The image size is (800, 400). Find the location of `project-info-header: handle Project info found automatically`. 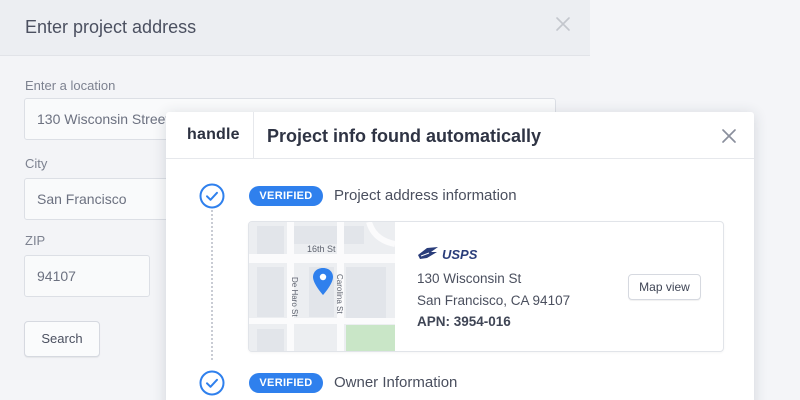

project-info-header: handle Project info found automatically is located at coordinates (460, 135).